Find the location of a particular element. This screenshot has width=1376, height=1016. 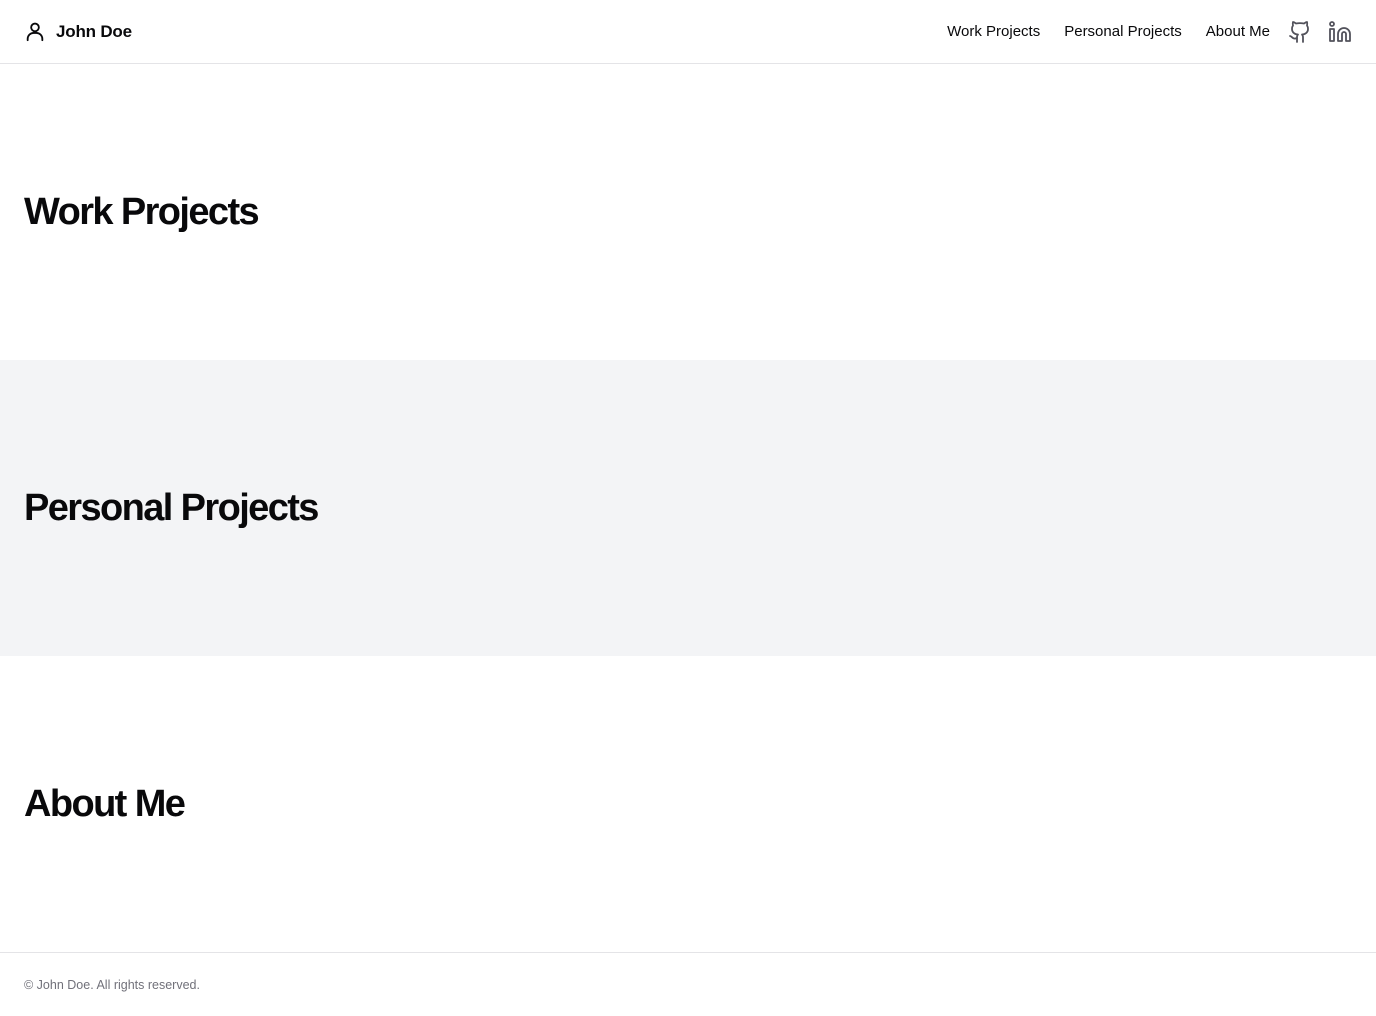

user-icon is located at coordinates (35, 32).